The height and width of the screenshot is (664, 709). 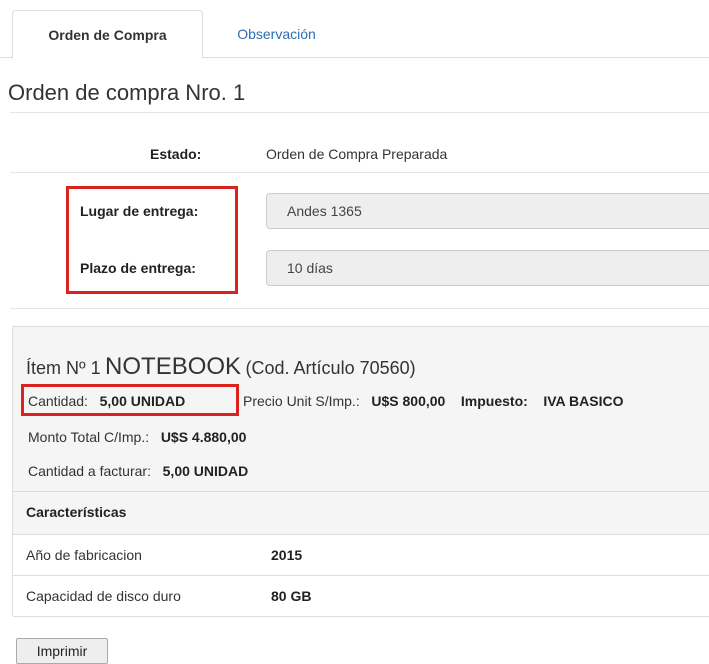 What do you see at coordinates (583, 401) in the screenshot?
I see `impuesto-value: IVA BASICO` at bounding box center [583, 401].